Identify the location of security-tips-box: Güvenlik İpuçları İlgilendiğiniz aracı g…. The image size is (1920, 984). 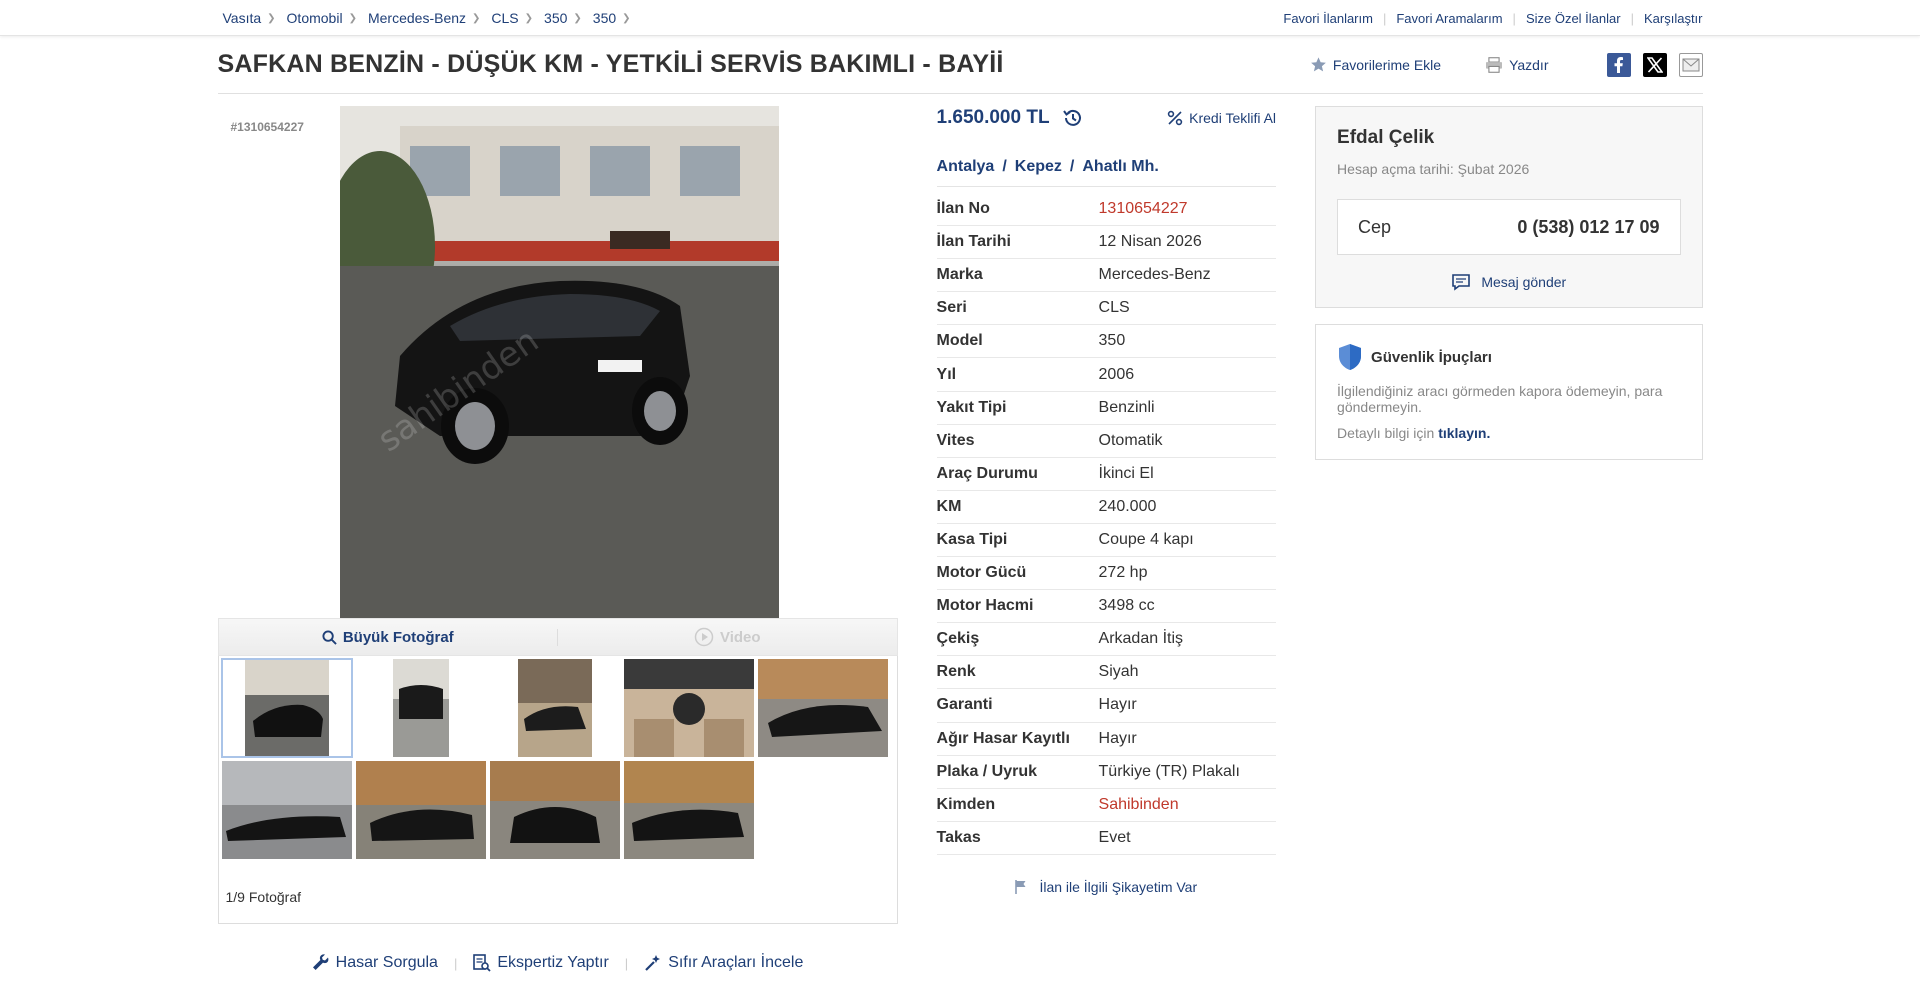
(1509, 392).